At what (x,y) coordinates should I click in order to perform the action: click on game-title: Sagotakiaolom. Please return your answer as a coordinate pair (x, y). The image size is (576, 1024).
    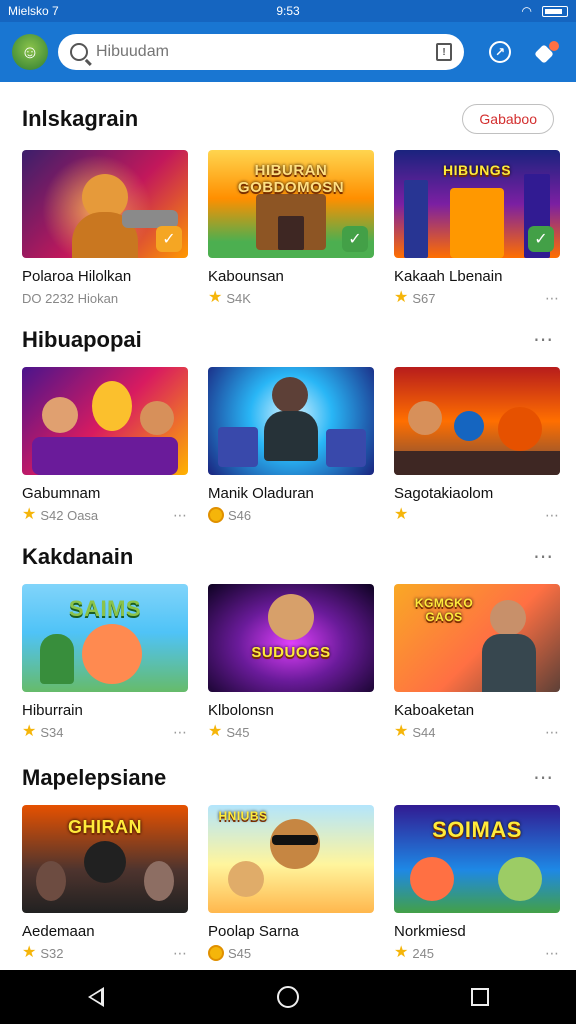
    Looking at the image, I should click on (444, 493).